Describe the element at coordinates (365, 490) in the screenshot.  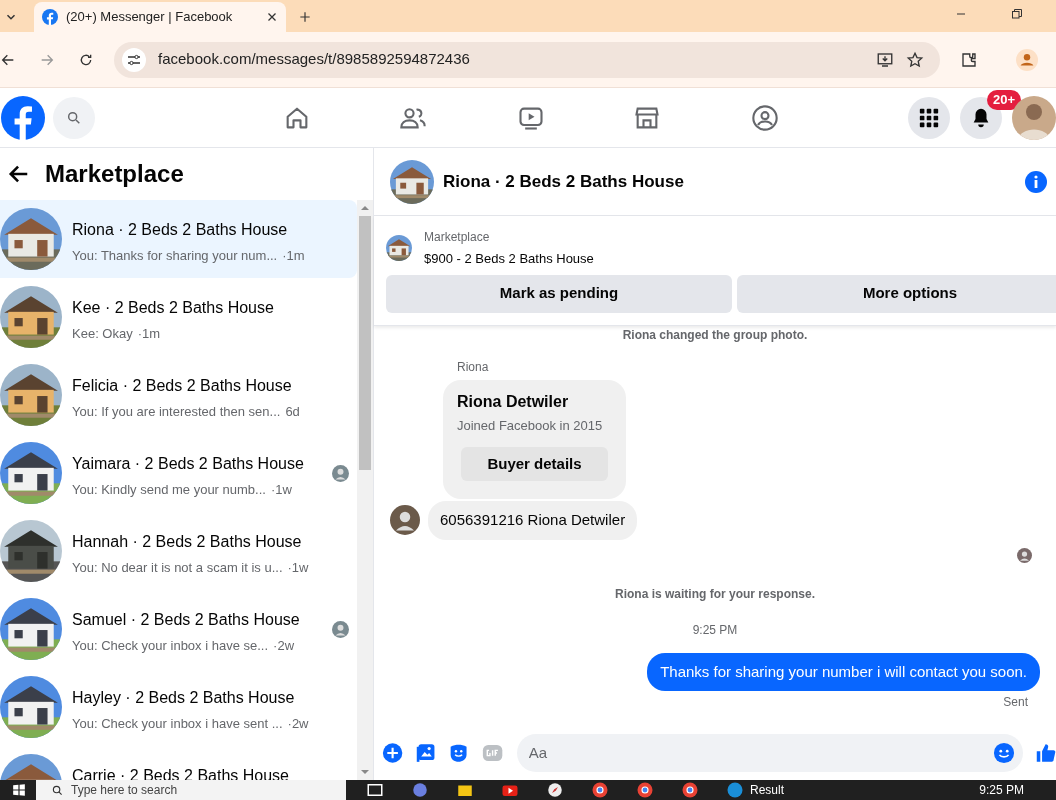
I see `scrollbar` at that location.